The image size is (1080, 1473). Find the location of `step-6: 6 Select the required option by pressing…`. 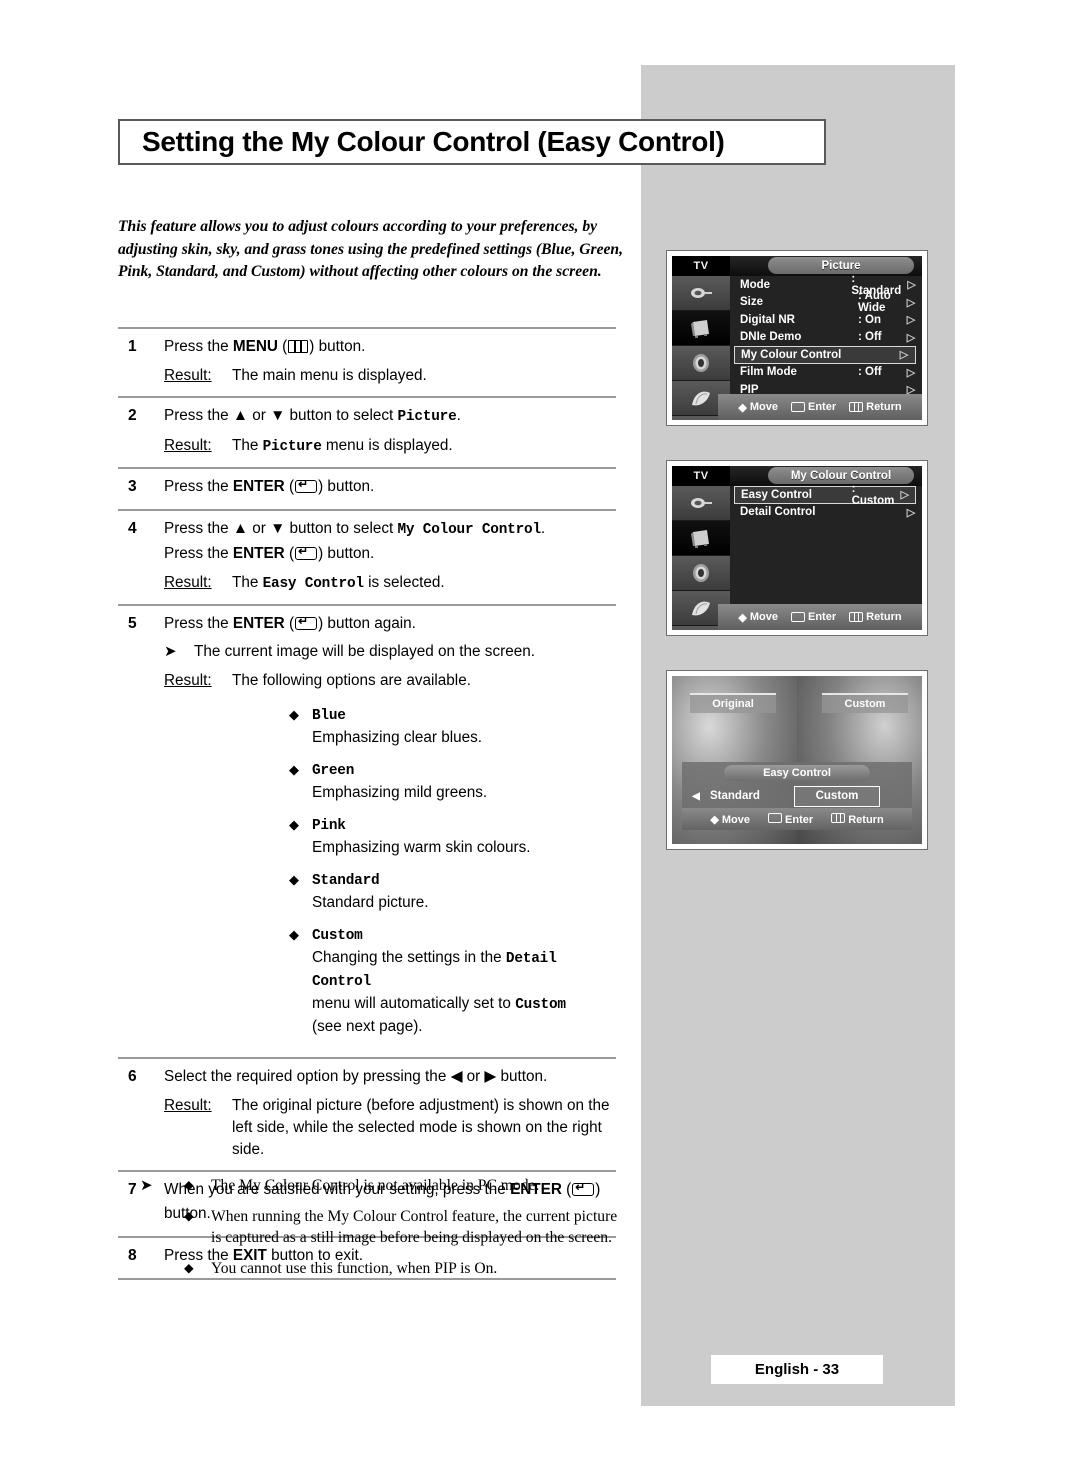

step-6: 6 Select the required option by pressing… is located at coordinates (367, 1114).